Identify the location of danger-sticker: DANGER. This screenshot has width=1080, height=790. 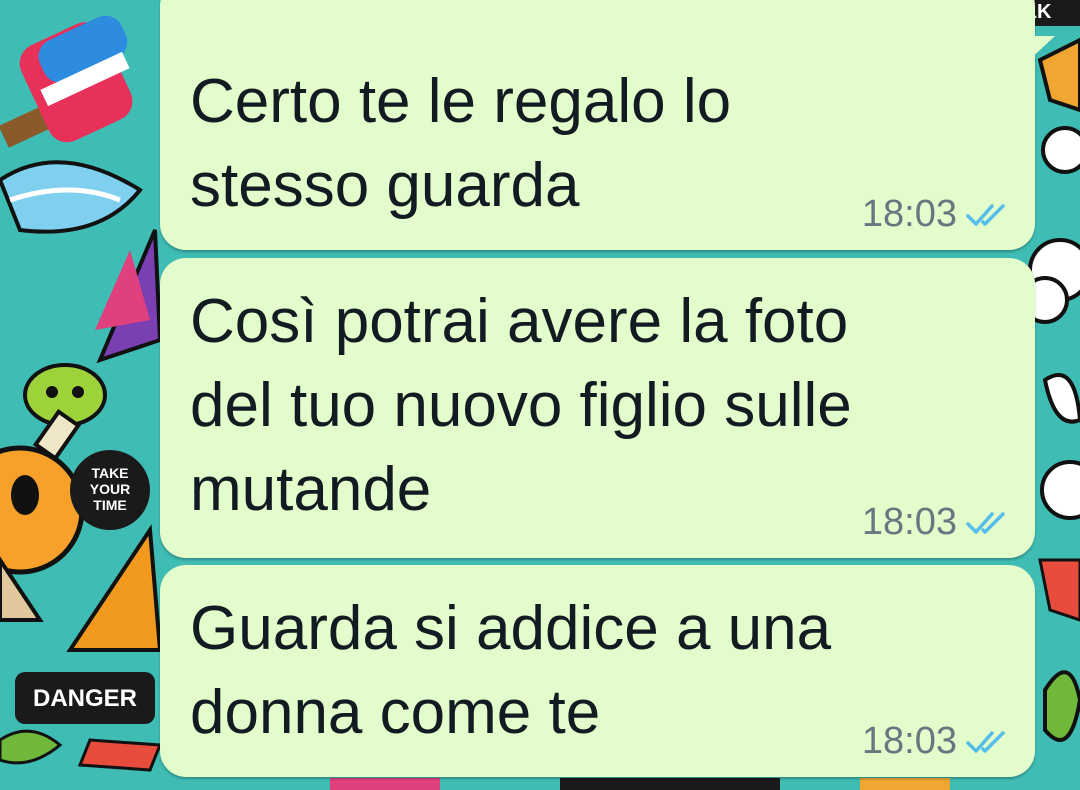
(85, 698).